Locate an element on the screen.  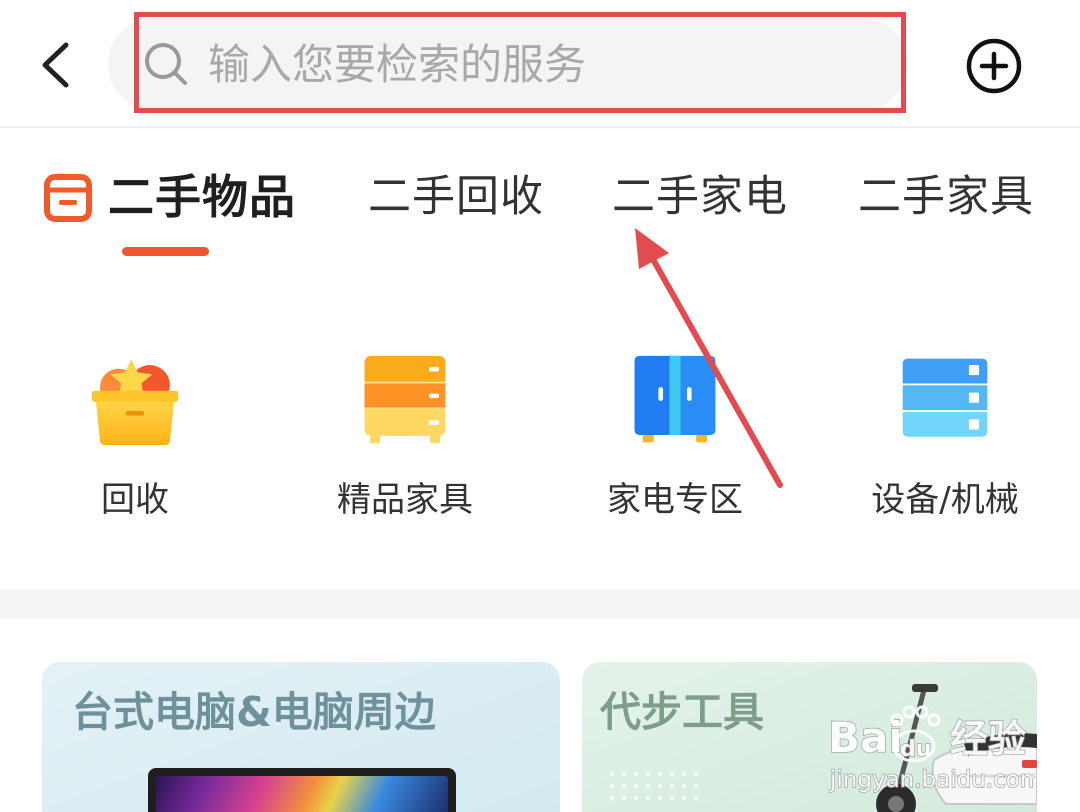
watermark-url: jingyan.baidu.com is located at coordinates (932, 780).